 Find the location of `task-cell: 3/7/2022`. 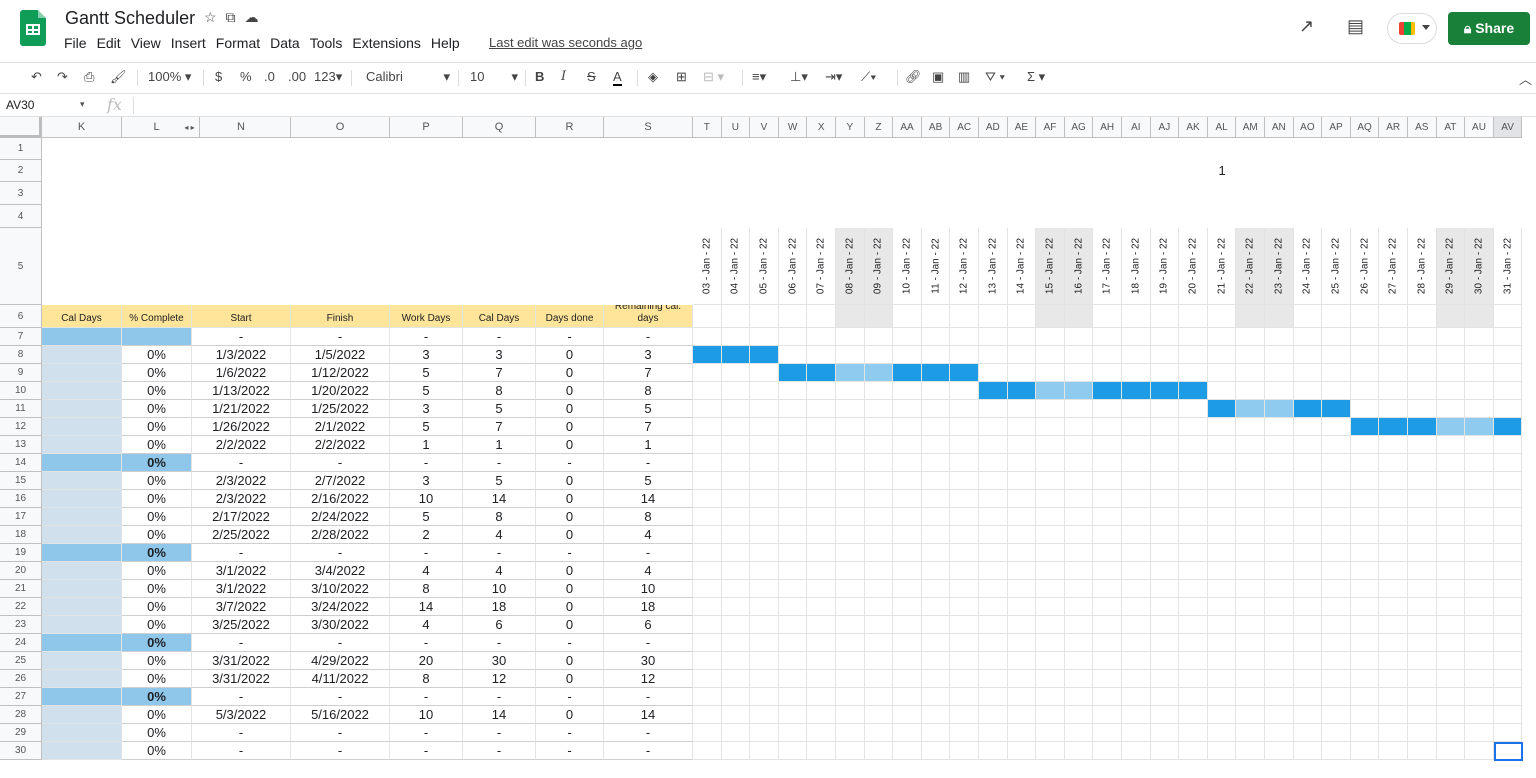

task-cell: 3/7/2022 is located at coordinates (241, 607).